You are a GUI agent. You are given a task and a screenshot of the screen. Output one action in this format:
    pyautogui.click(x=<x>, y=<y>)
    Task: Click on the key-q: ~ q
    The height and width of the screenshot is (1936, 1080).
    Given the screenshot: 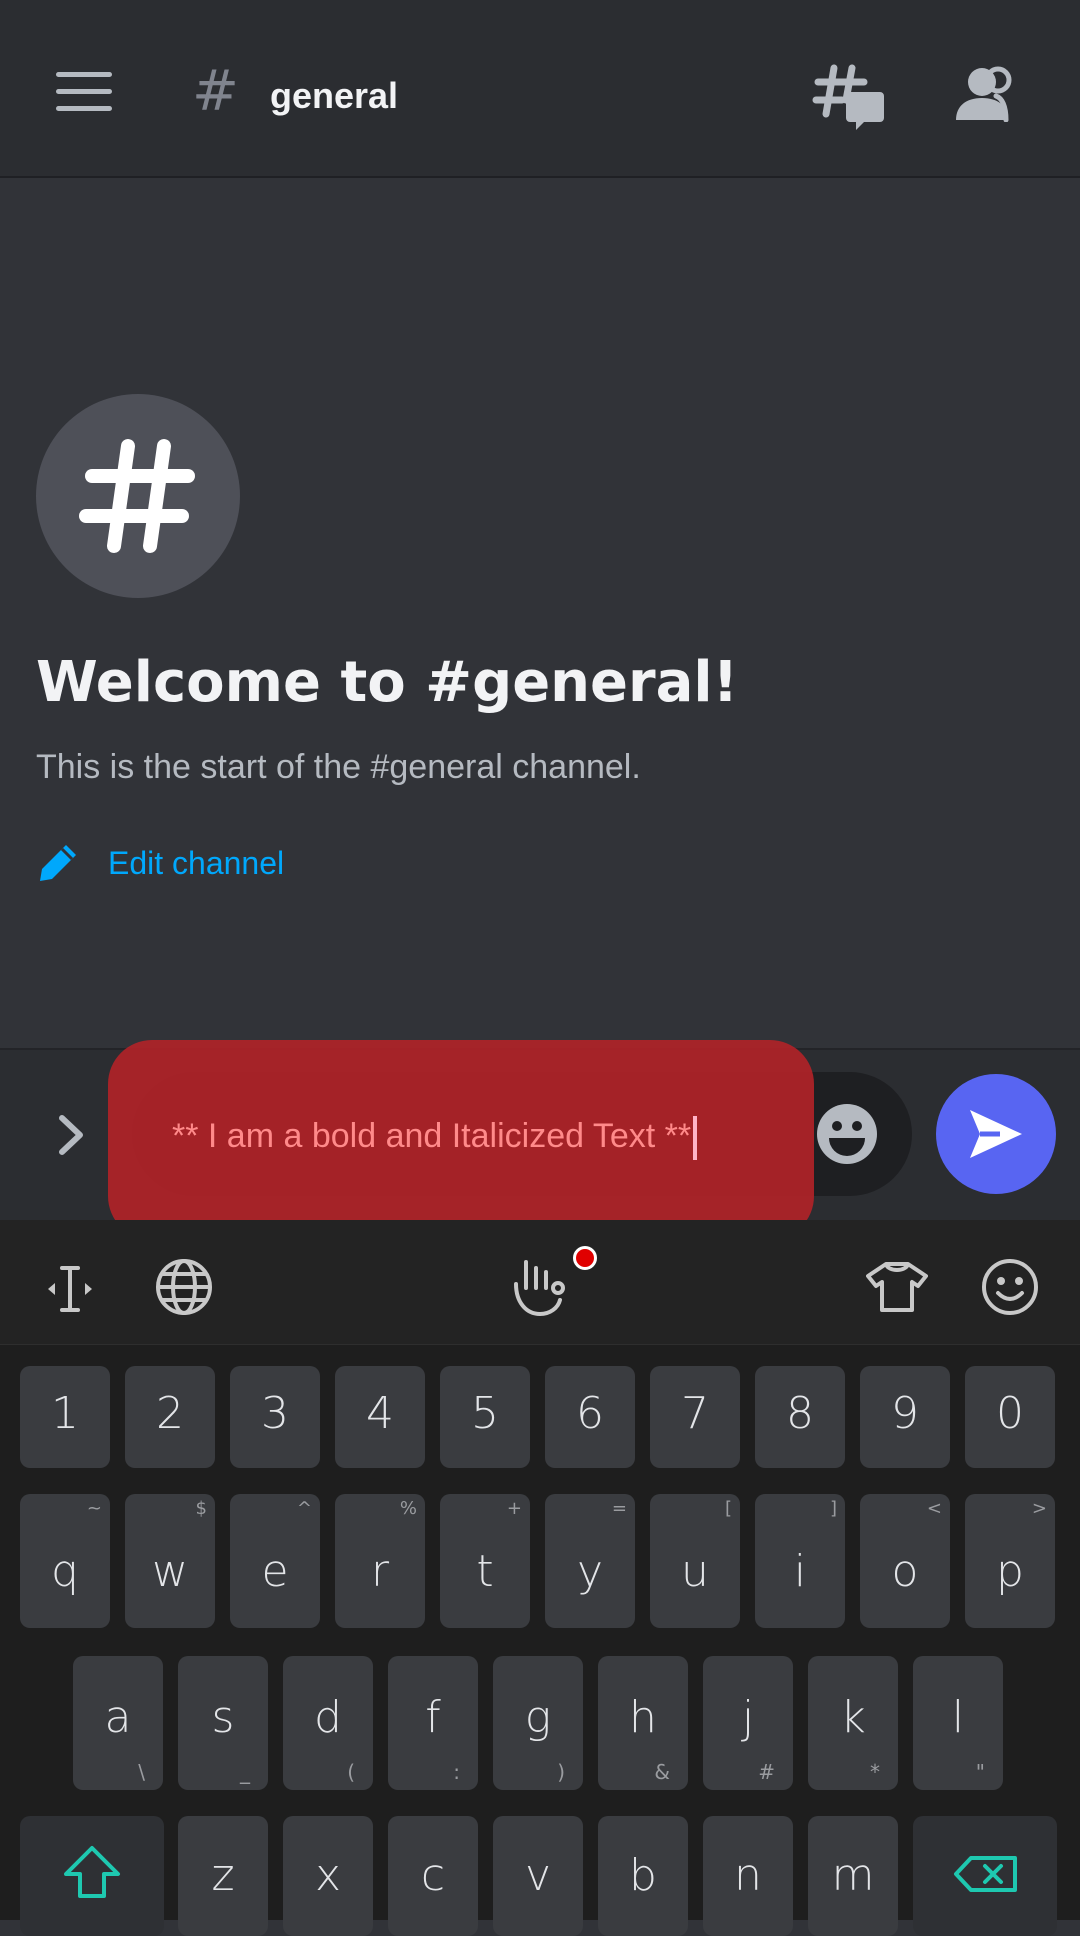 What is the action you would take?
    pyautogui.click(x=65, y=1561)
    